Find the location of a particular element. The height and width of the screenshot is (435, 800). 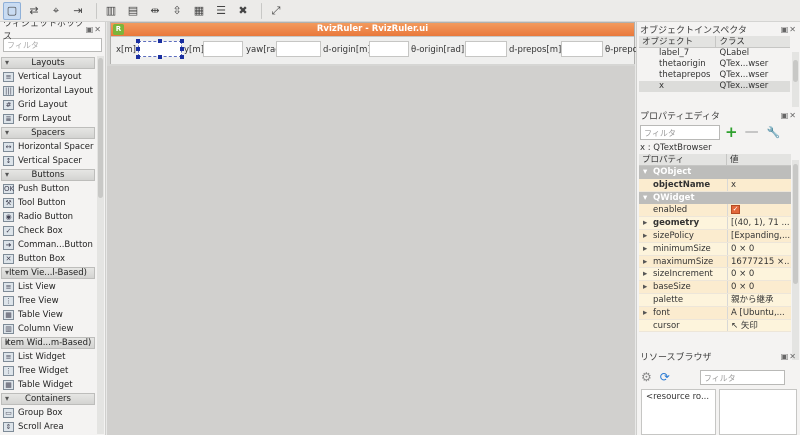

resource-filter-input: フィルタ is located at coordinates (742, 377).